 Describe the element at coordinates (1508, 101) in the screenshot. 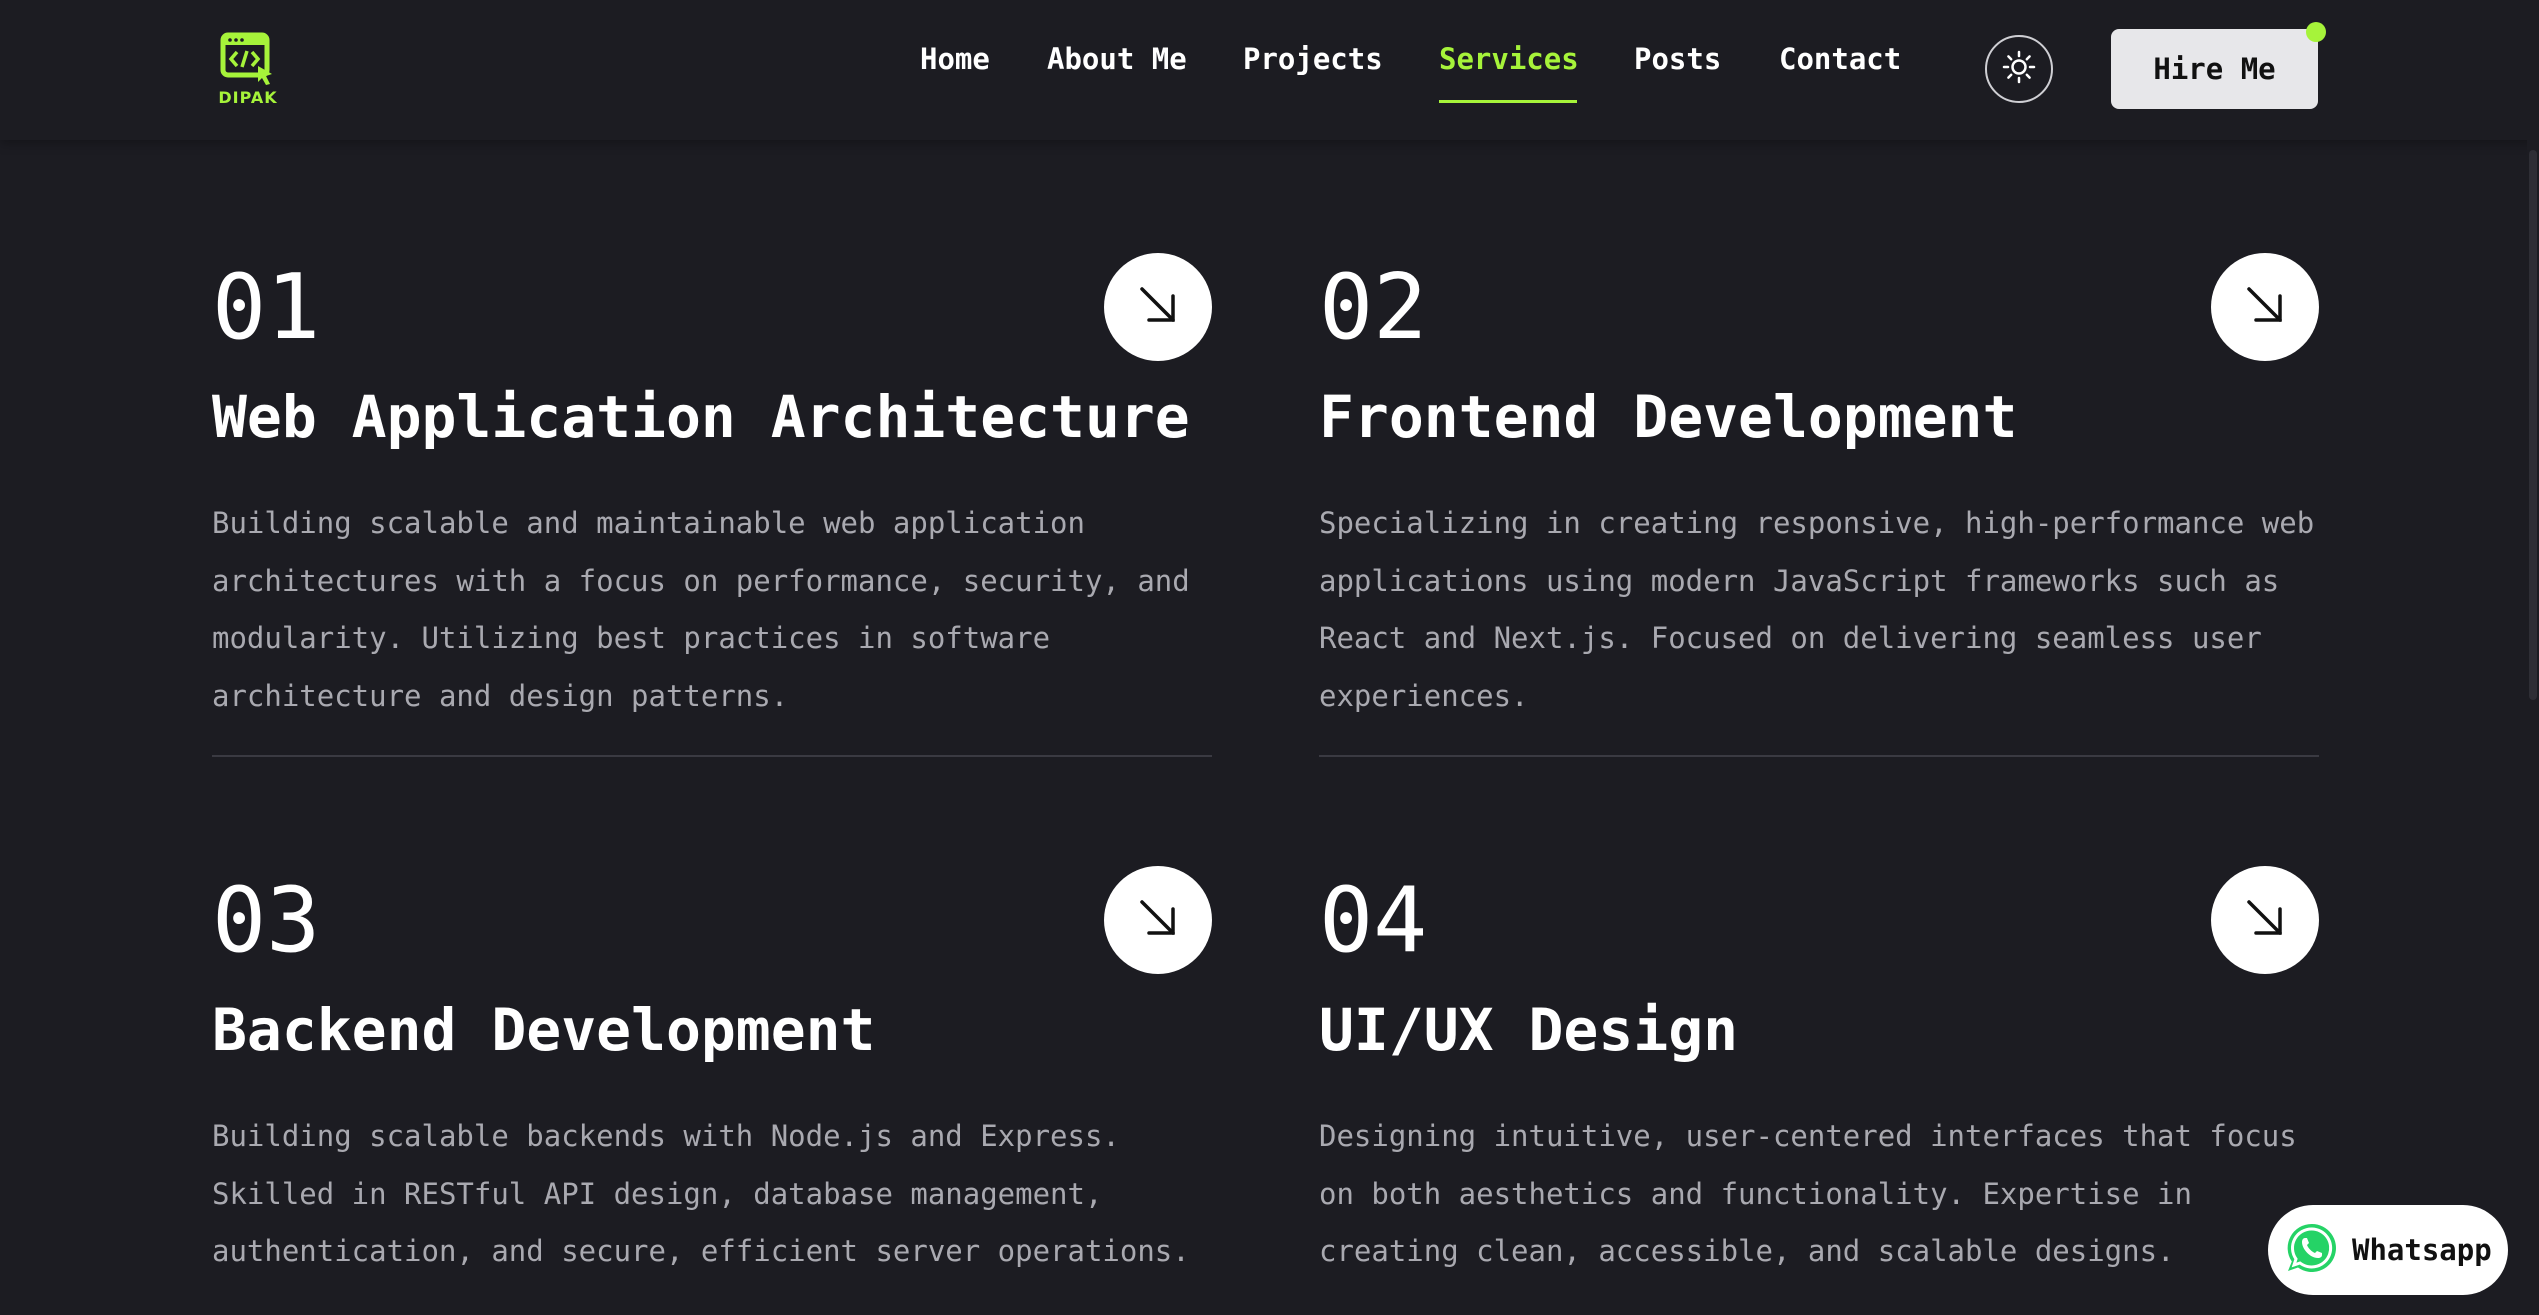

I see `active-nav-indicator` at that location.